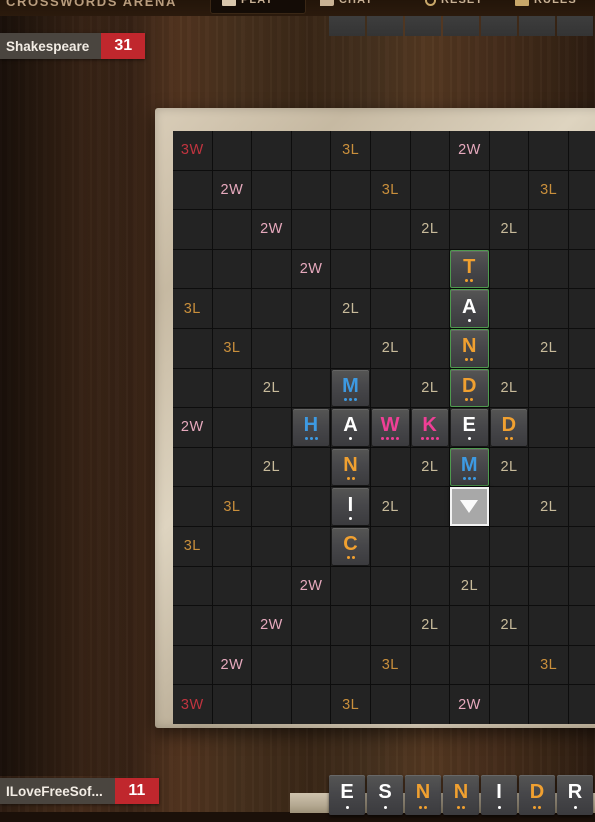 The height and width of the screenshot is (822, 595). I want to click on board-cursor-cell, so click(469, 506).